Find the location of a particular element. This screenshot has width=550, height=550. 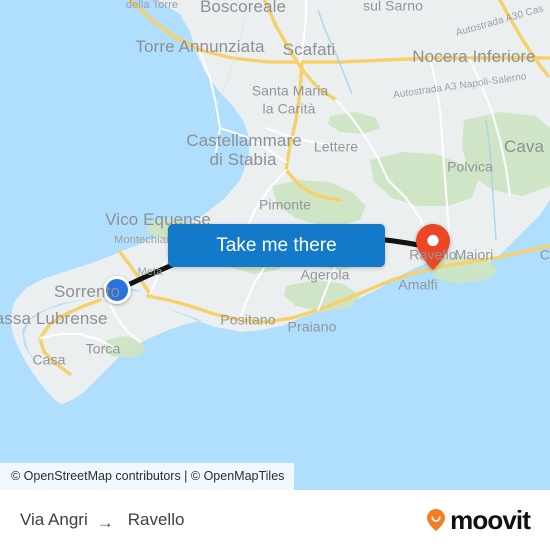

route-origin-label: Via Angri is located at coordinates (54, 519).